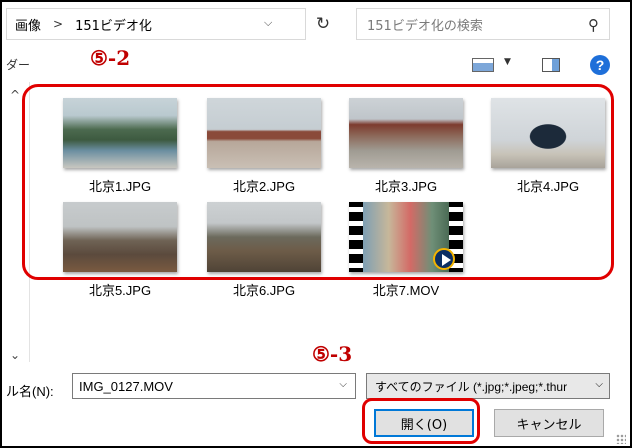 The width and height of the screenshot is (632, 448). Describe the element at coordinates (549, 423) in the screenshot. I see `cancel-button: キャンセル` at that location.